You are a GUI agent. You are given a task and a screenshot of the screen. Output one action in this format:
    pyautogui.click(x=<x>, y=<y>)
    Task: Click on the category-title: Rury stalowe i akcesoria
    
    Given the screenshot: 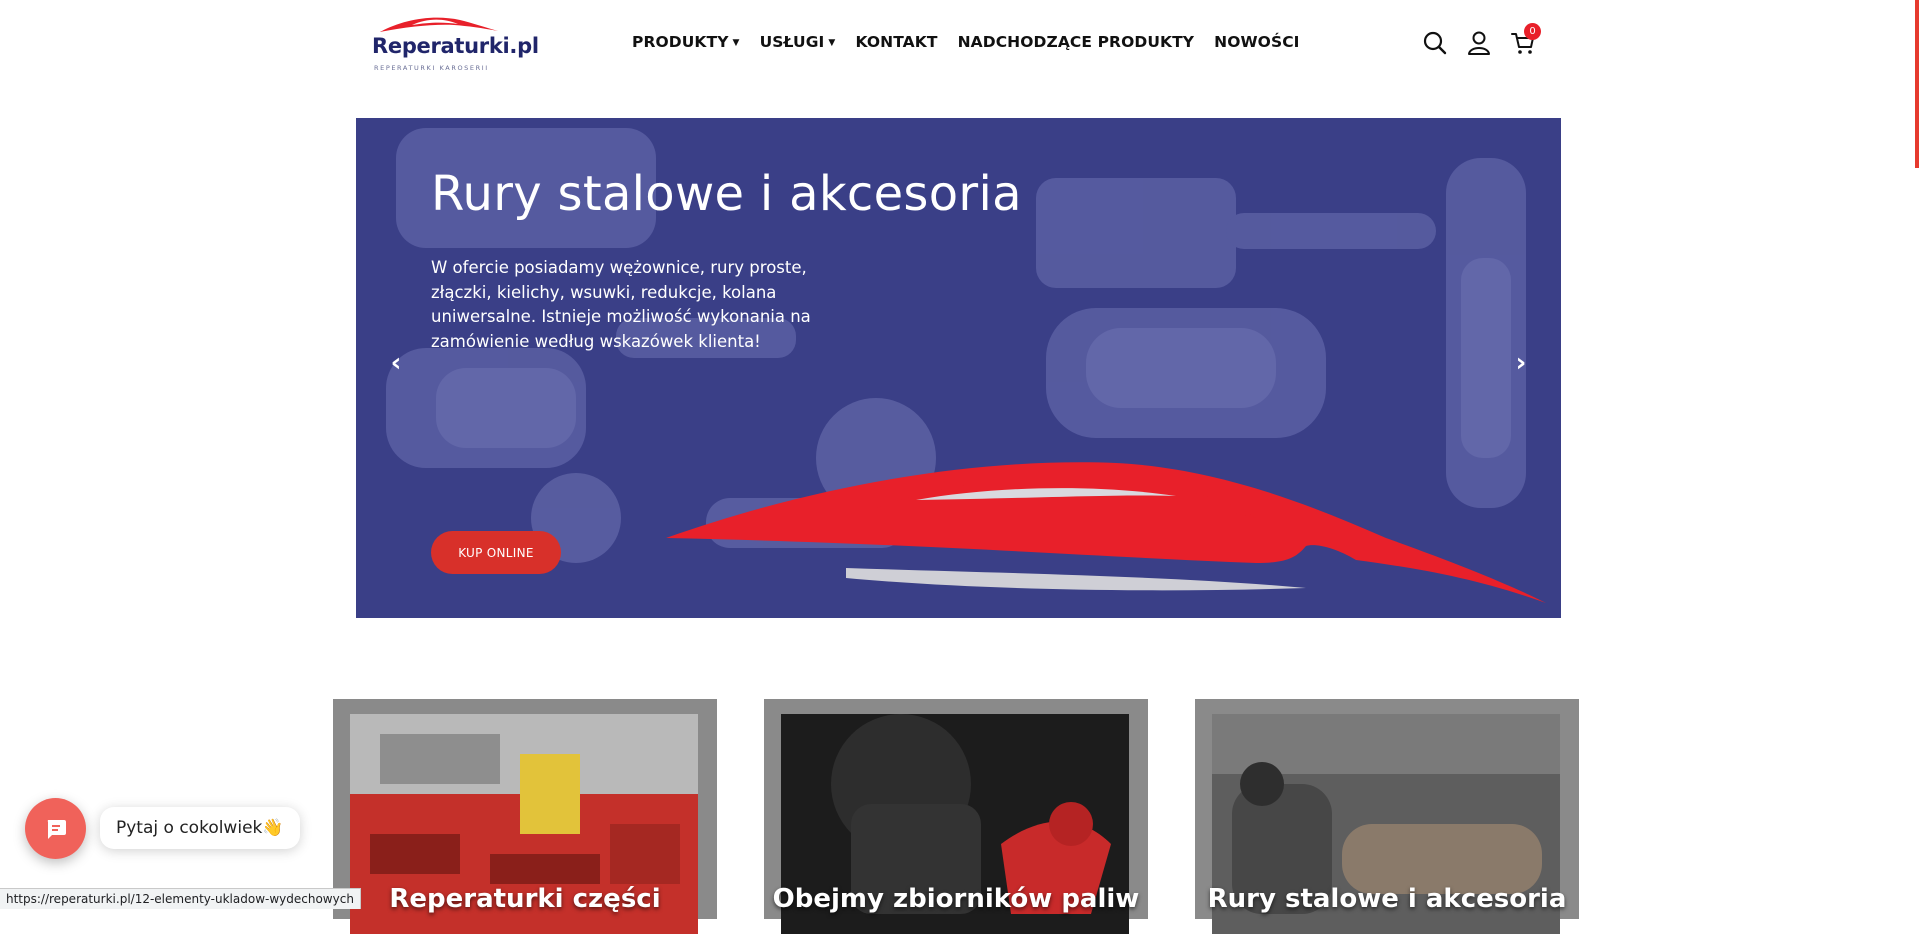 What is the action you would take?
    pyautogui.click(x=1387, y=899)
    